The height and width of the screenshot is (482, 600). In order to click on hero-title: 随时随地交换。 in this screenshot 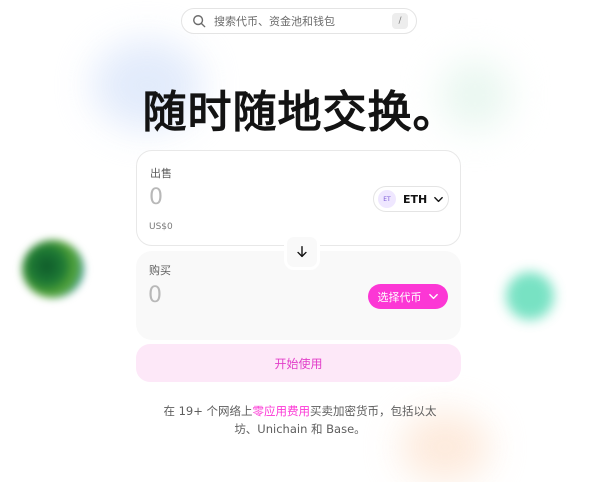, I will do `click(300, 112)`.